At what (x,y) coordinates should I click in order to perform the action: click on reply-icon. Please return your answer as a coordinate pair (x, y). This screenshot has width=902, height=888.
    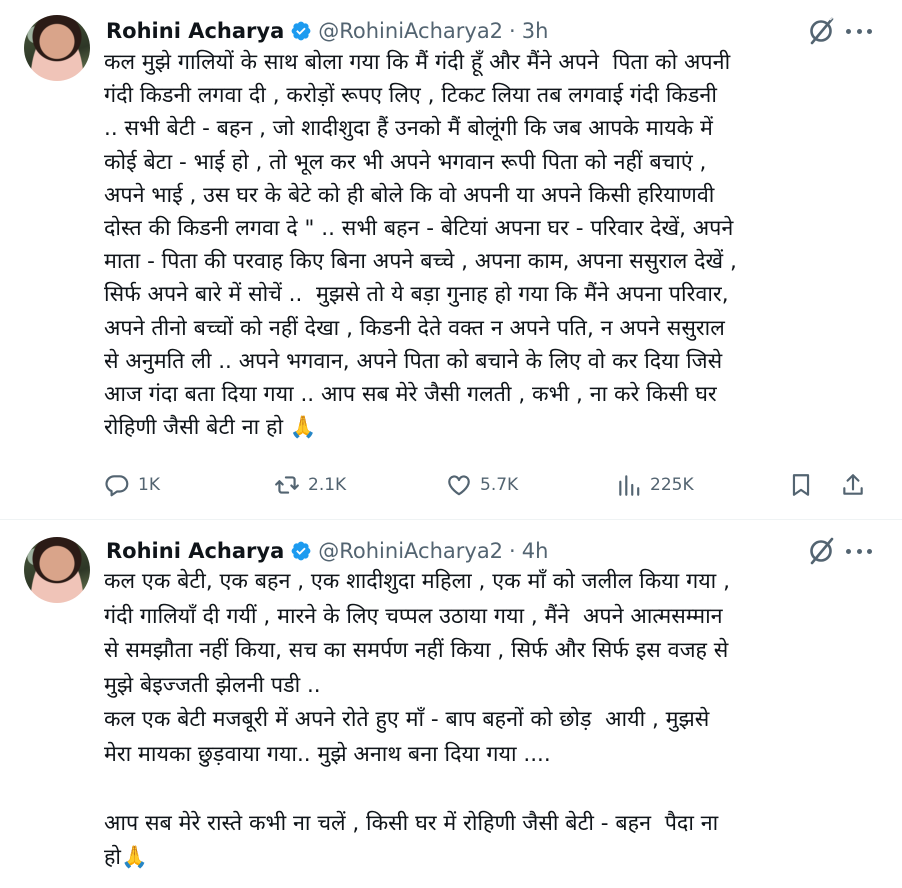
    Looking at the image, I should click on (117, 486).